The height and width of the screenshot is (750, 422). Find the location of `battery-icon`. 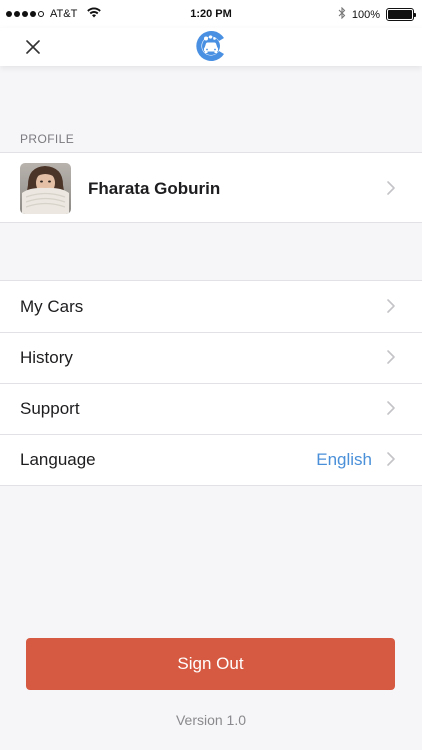

battery-icon is located at coordinates (401, 14).